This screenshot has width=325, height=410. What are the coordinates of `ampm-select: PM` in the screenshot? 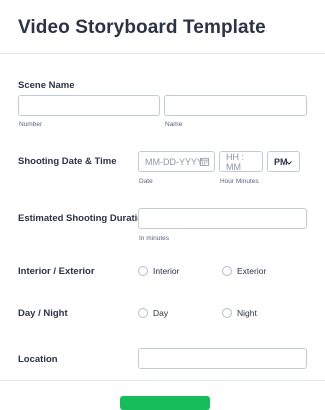 It's located at (283, 161).